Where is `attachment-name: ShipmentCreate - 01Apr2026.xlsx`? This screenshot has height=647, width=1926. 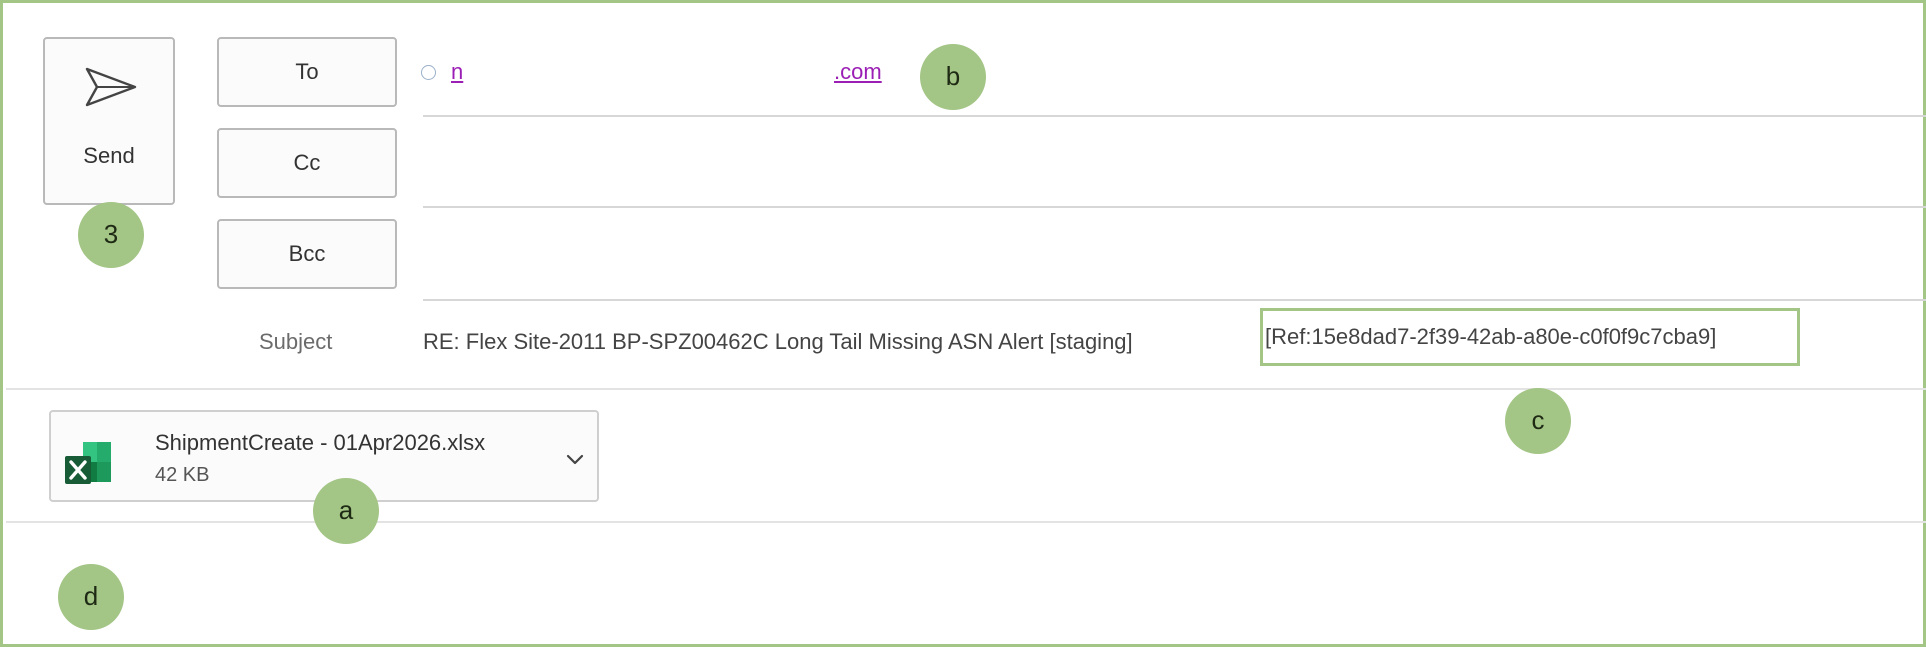 attachment-name: ShipmentCreate - 01Apr2026.xlsx is located at coordinates (320, 442).